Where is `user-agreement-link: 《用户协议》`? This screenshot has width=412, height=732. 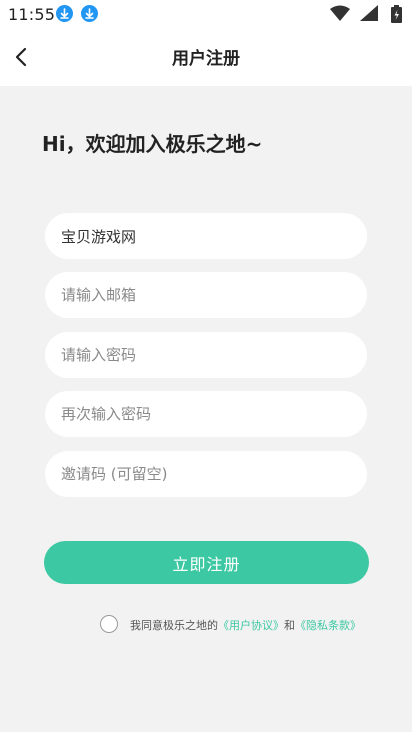
user-agreement-link: 《用户协议》 is located at coordinates (251, 625).